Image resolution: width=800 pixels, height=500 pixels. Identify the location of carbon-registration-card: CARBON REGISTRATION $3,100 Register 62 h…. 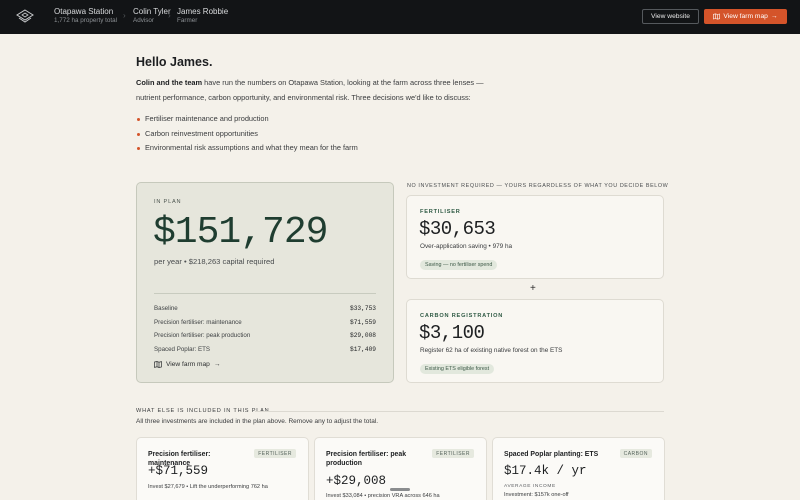
(535, 341).